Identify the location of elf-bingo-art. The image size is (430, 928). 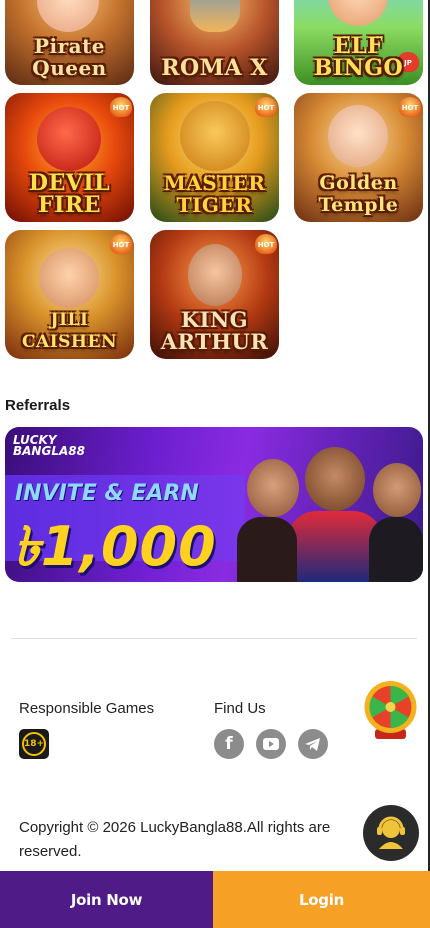
(358, 13).